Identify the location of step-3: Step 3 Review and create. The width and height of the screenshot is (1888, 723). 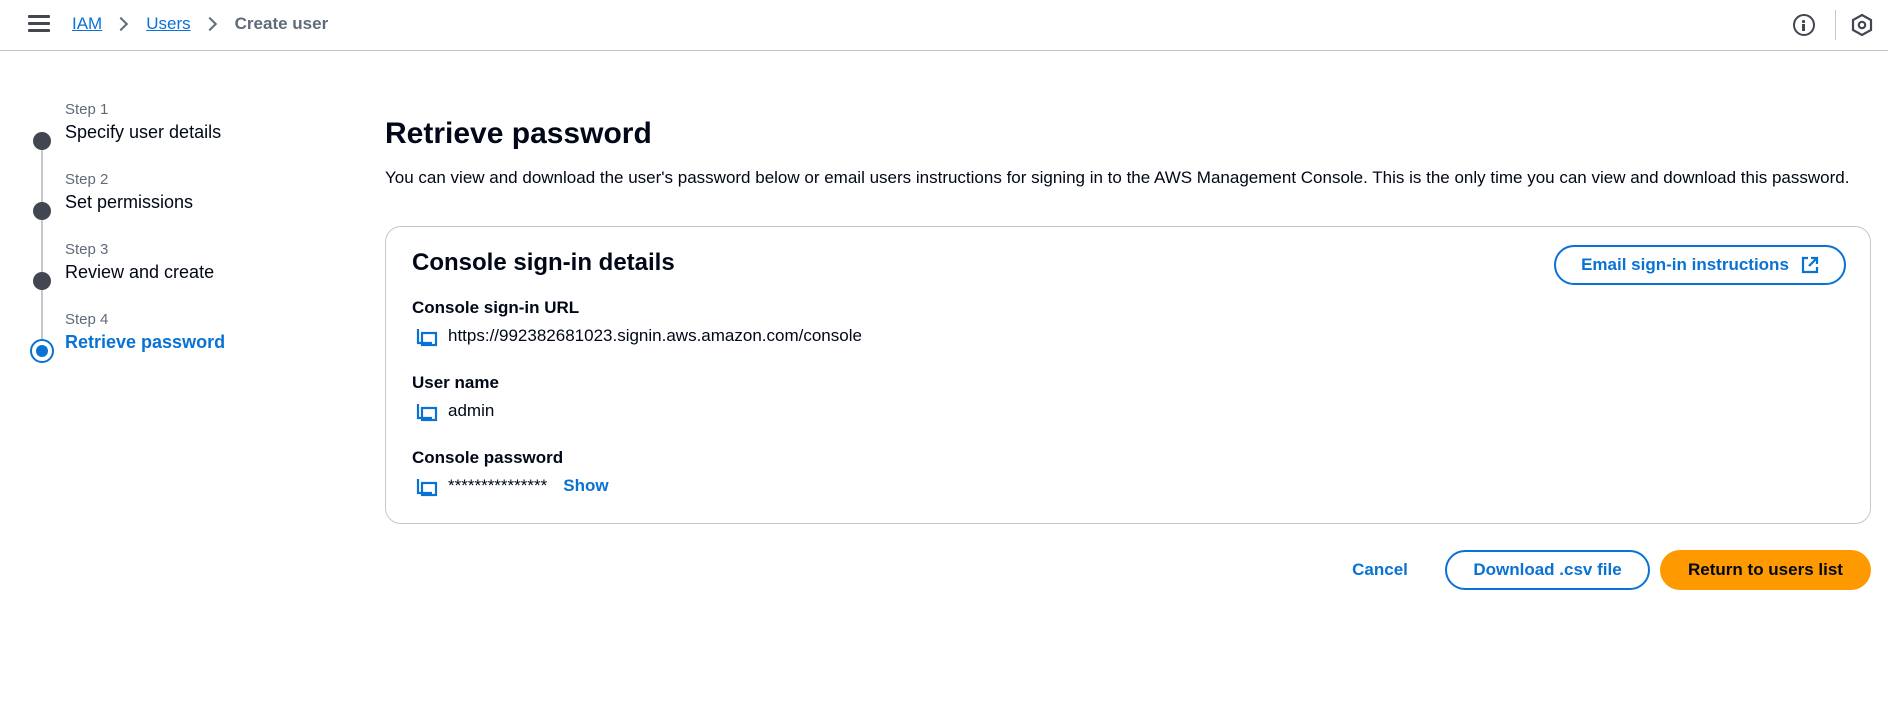
(178, 291).